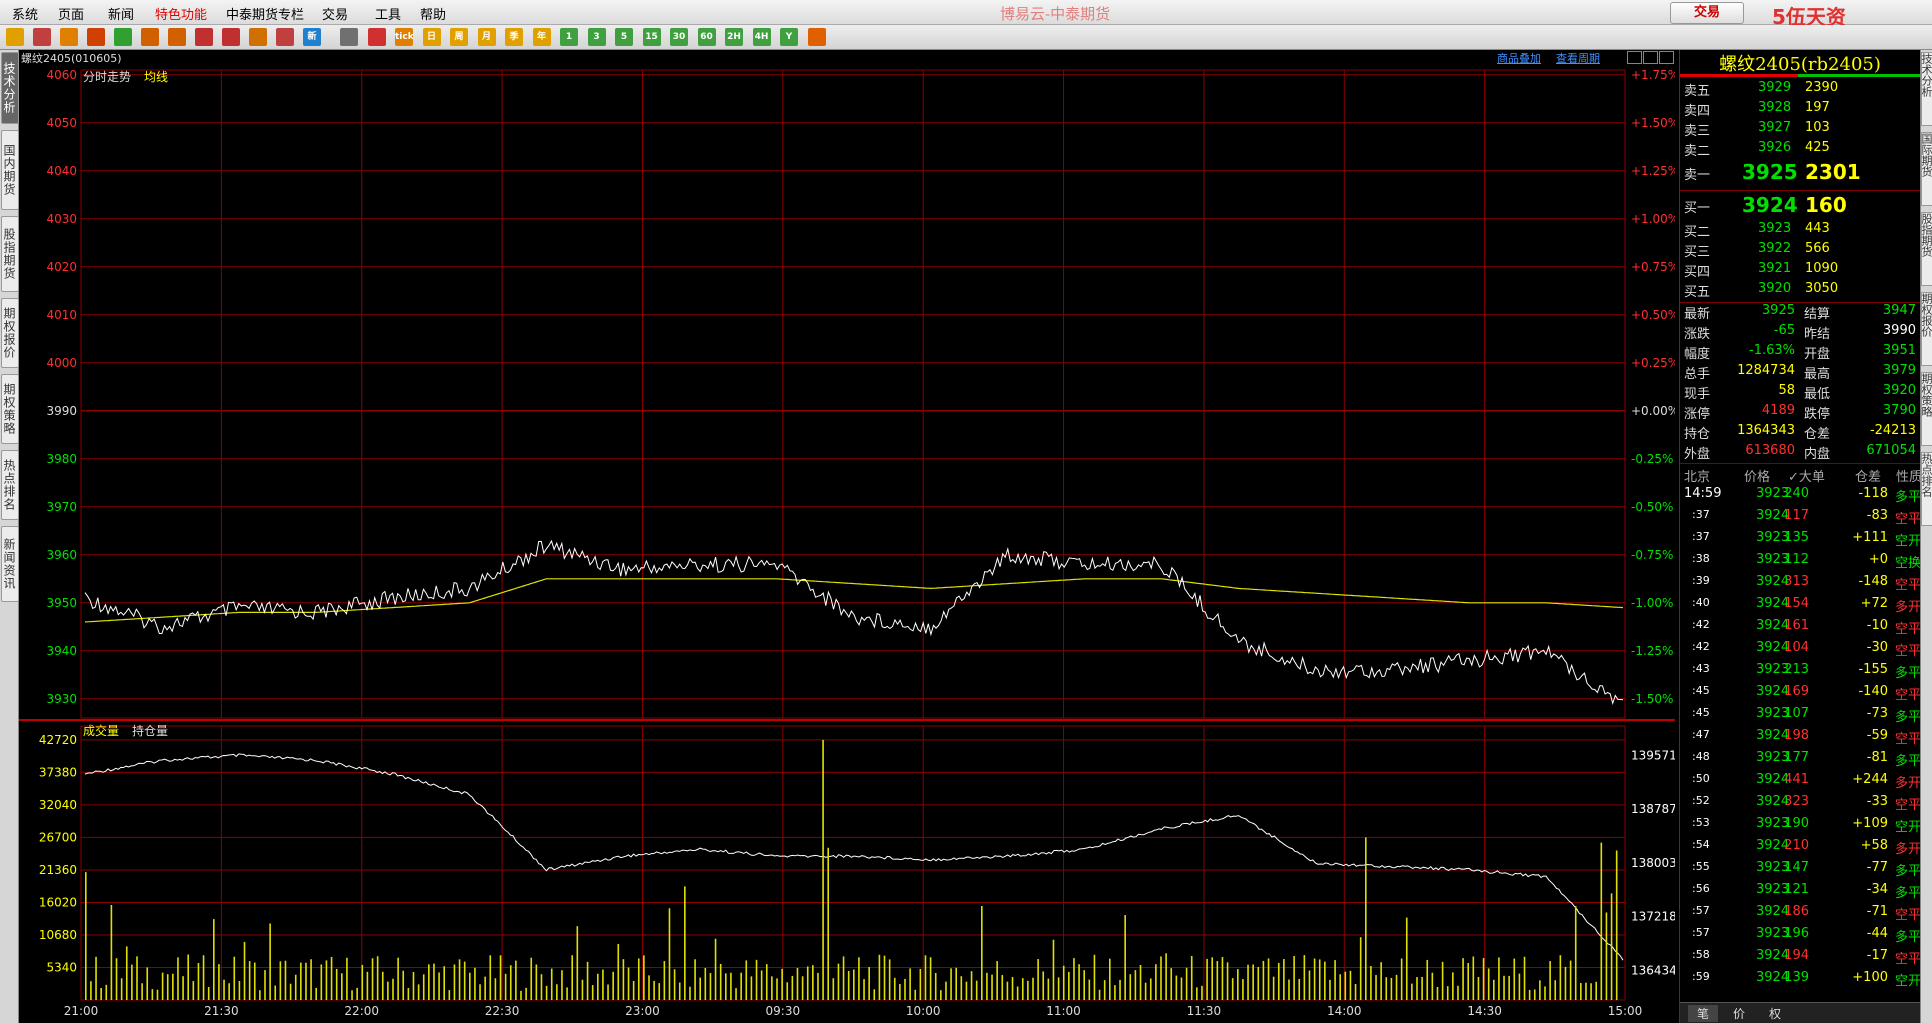 Image resolution: width=1932 pixels, height=1023 pixels. What do you see at coordinates (761, 37) in the screenshot?
I see `4h-icon: 4H` at bounding box center [761, 37].